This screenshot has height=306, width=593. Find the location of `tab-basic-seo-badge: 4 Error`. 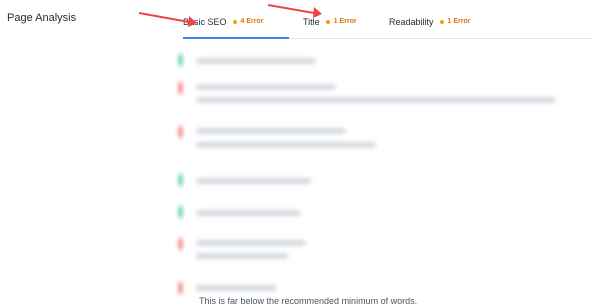

tab-basic-seo-badge: 4 Error is located at coordinates (252, 21).